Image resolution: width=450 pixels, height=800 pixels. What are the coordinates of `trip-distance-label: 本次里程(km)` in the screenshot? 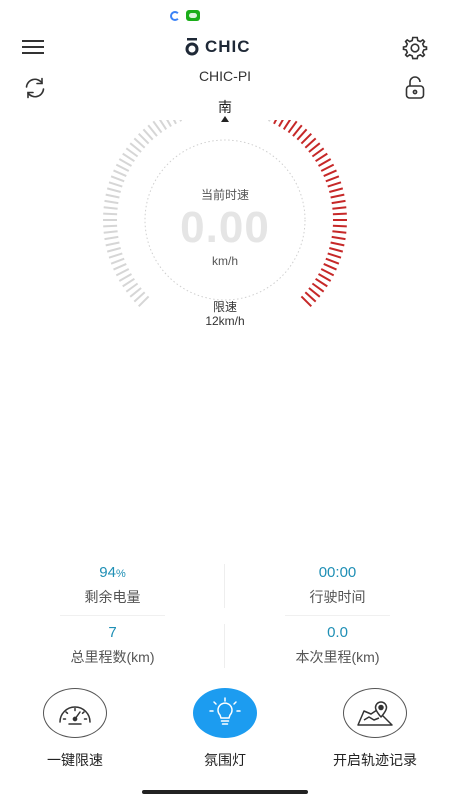 It's located at (337, 657).